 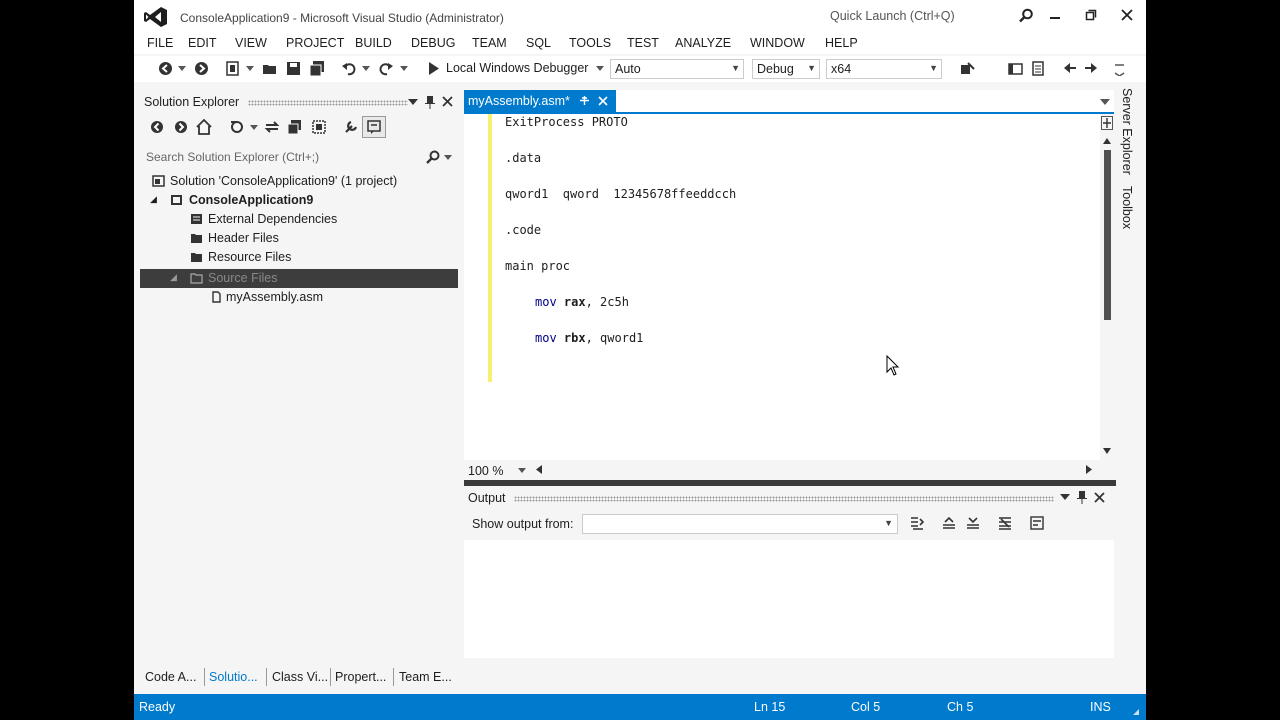 I want to click on menu-edit: EDIT, so click(x=202, y=43).